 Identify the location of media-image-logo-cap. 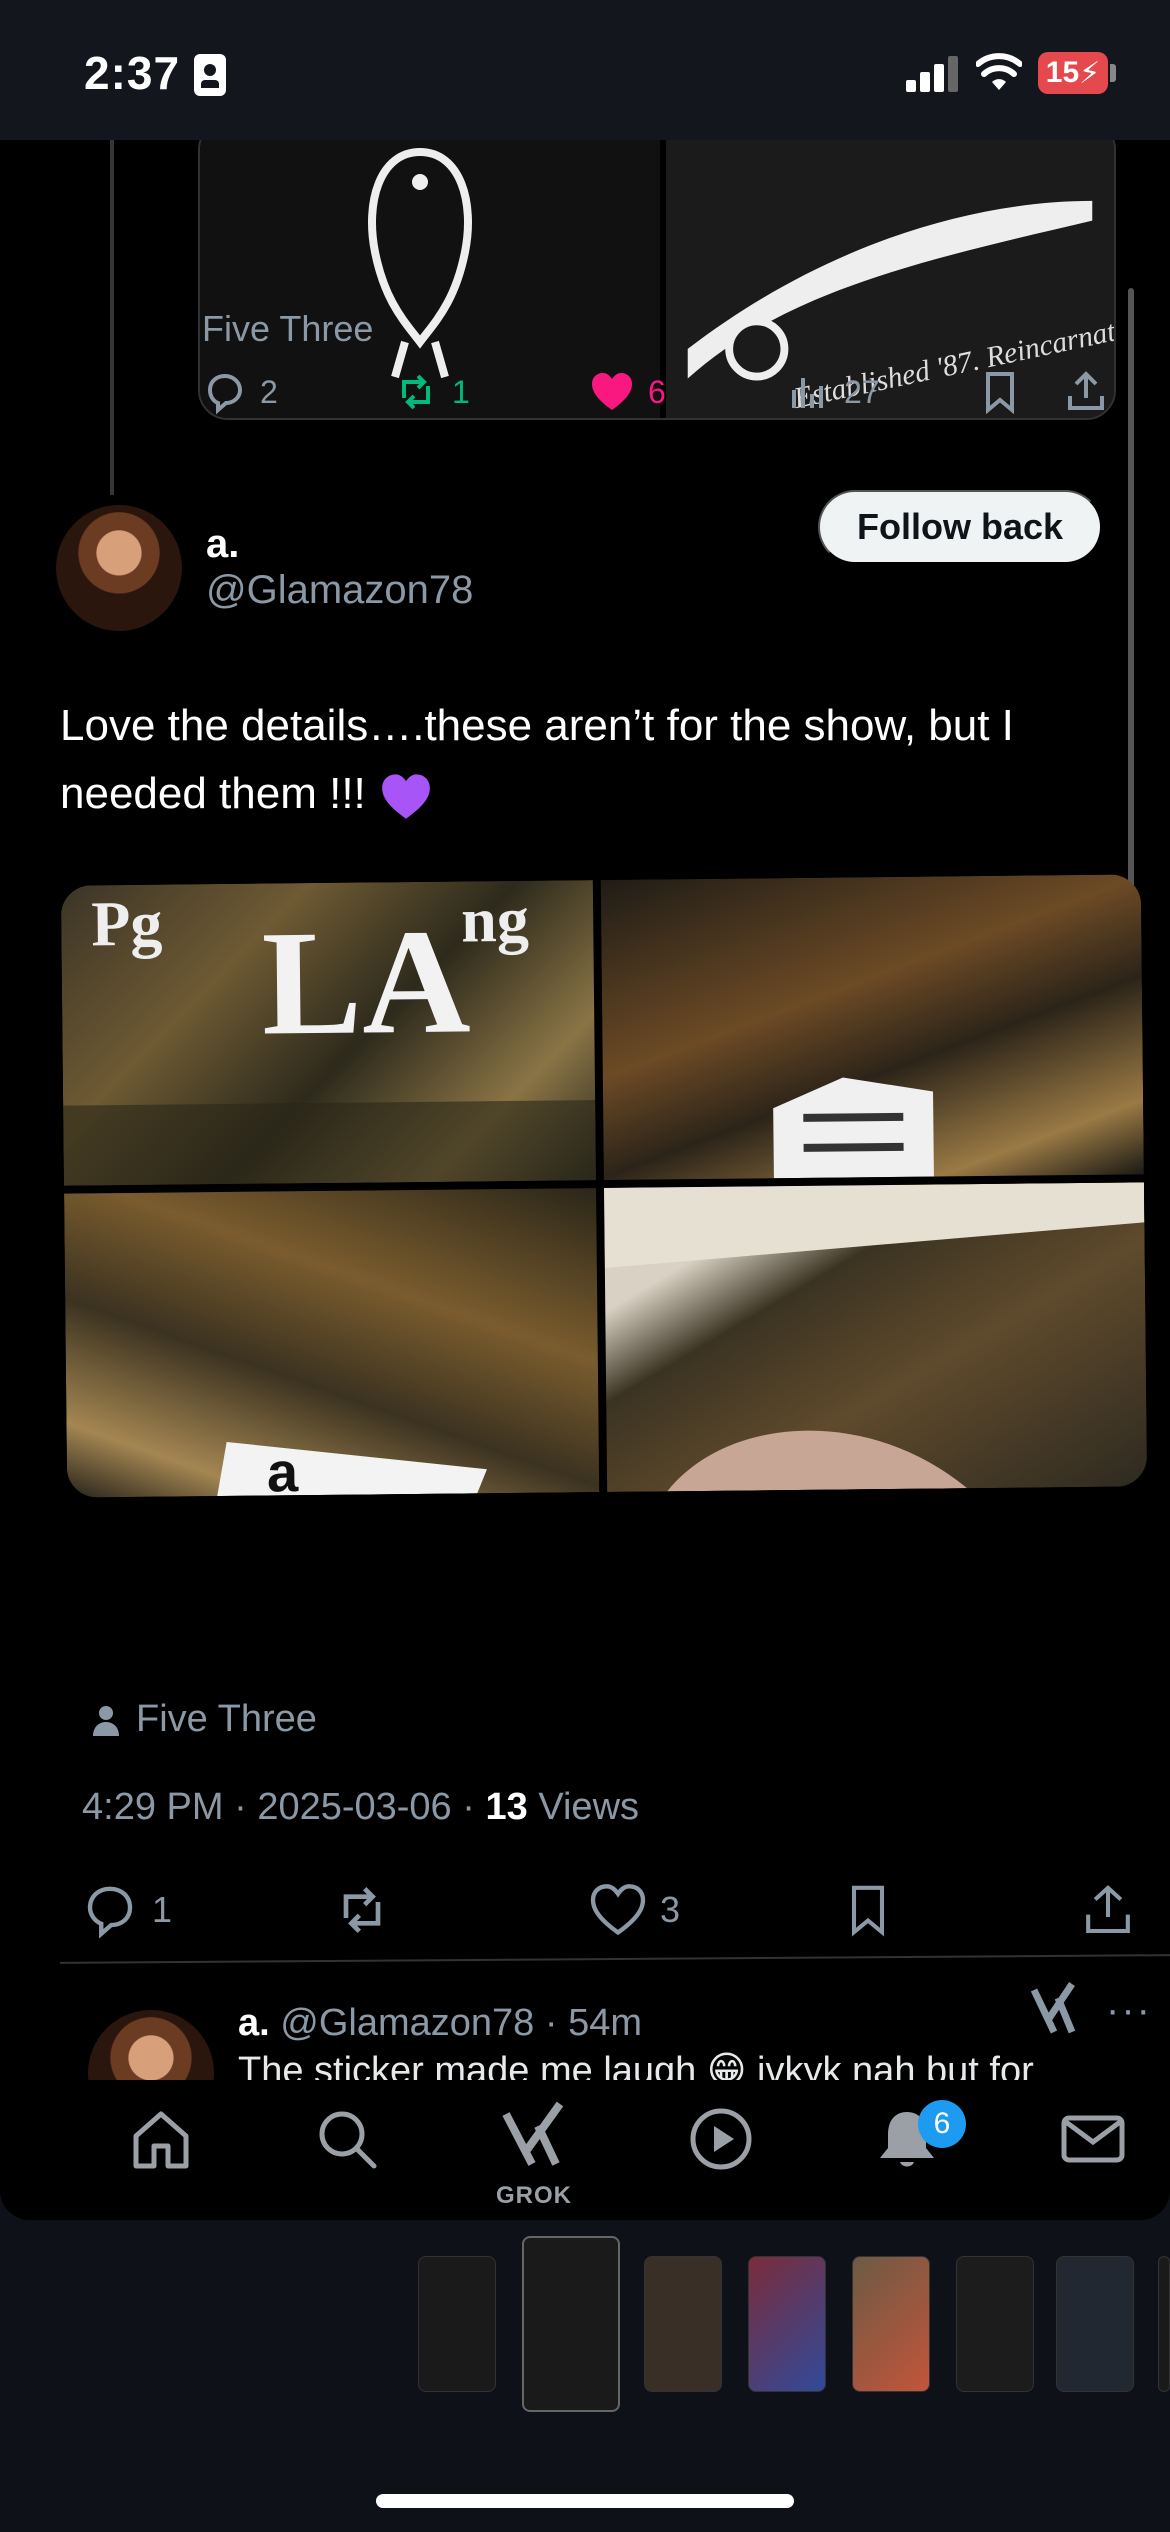
(872, 1027).